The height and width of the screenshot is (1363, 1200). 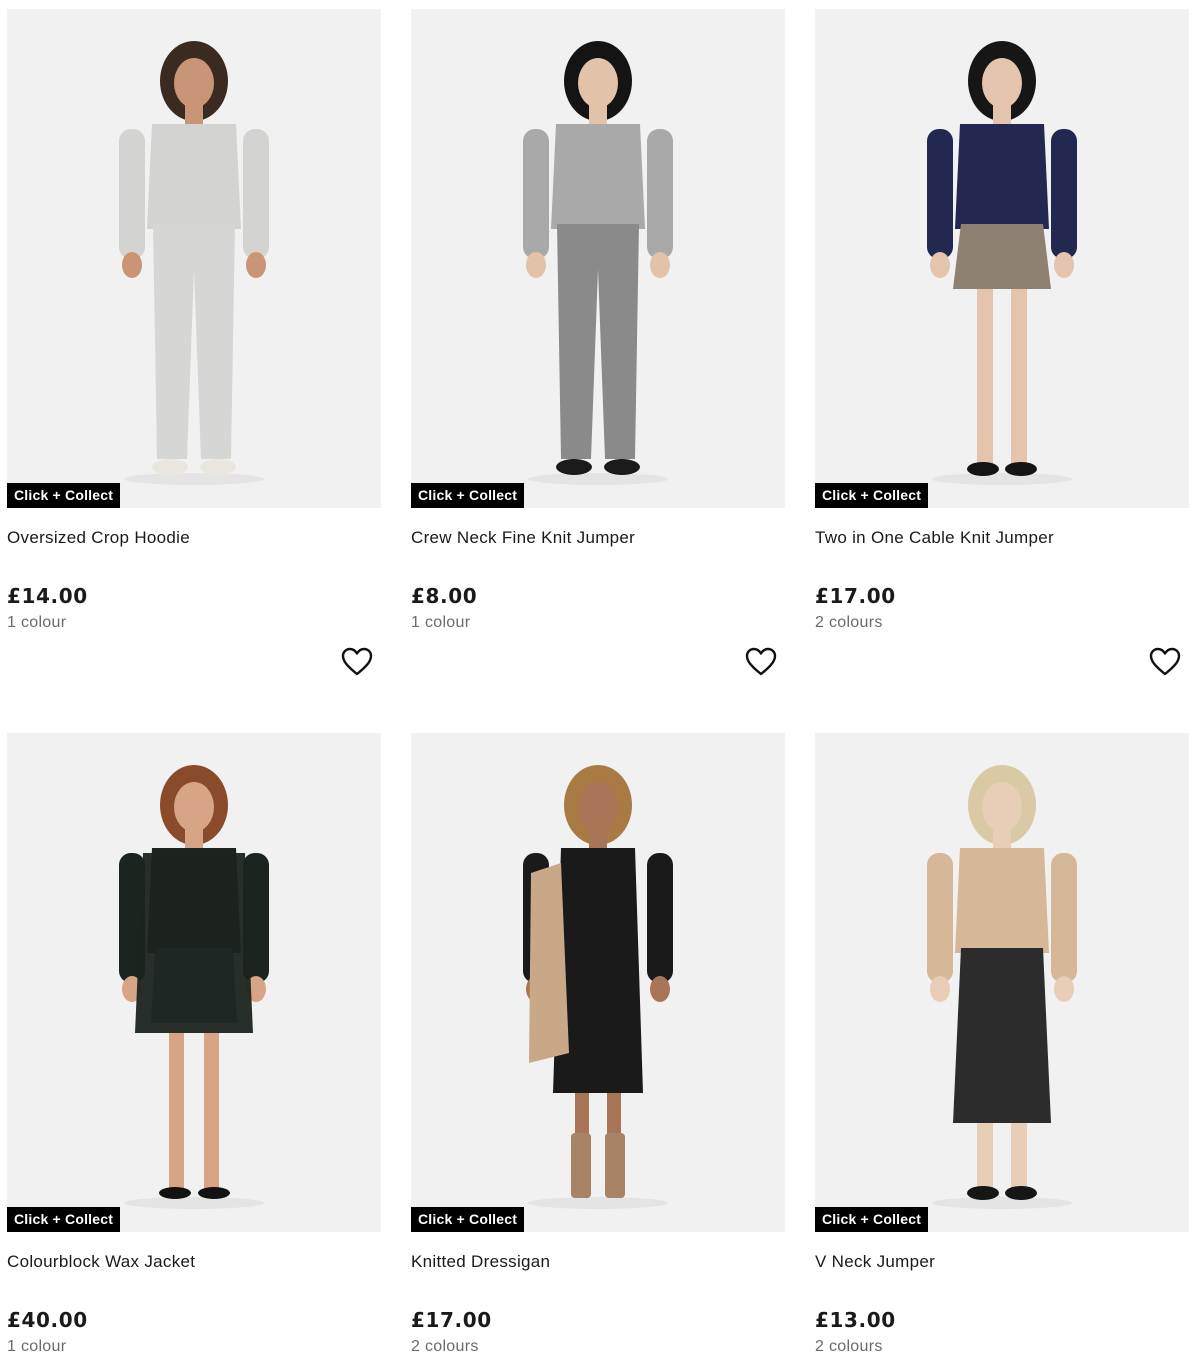 What do you see at coordinates (598, 1263) in the screenshot?
I see `product-title: Knitted Dressigan` at bounding box center [598, 1263].